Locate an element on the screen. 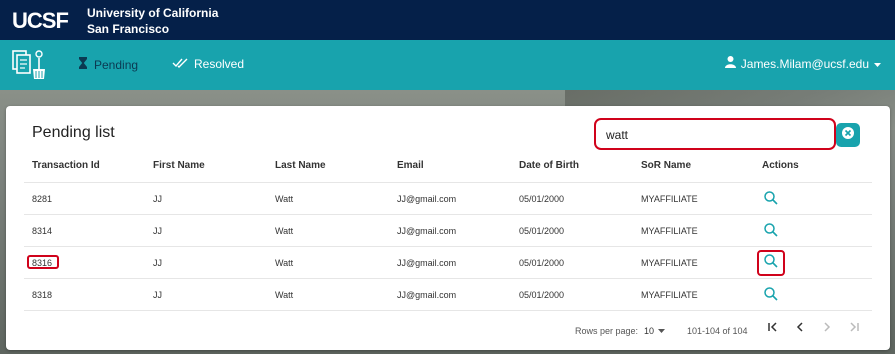  svg-text: UCSF is located at coordinates (40, 20).